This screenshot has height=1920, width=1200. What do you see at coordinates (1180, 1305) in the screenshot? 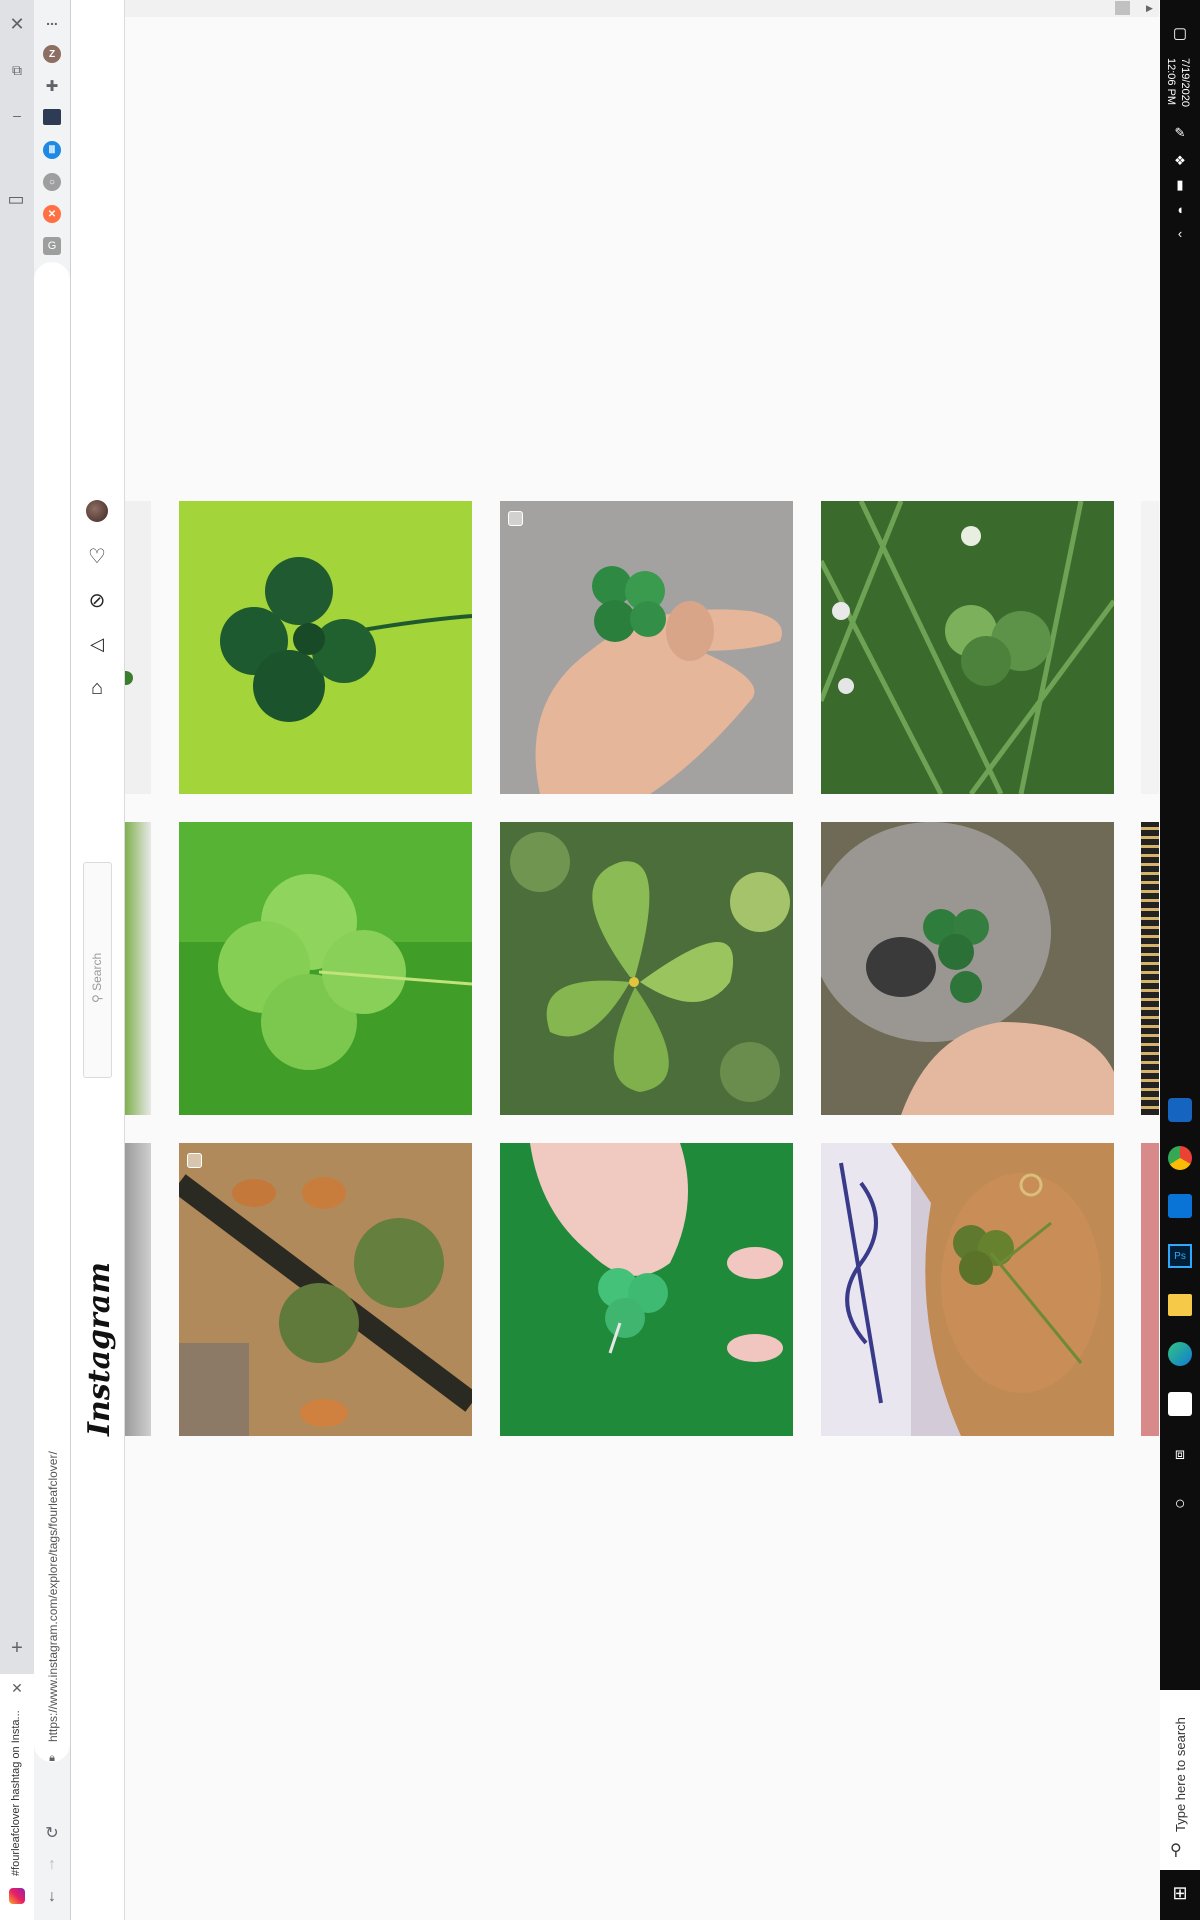
I see `file-explorer-icon` at bounding box center [1180, 1305].